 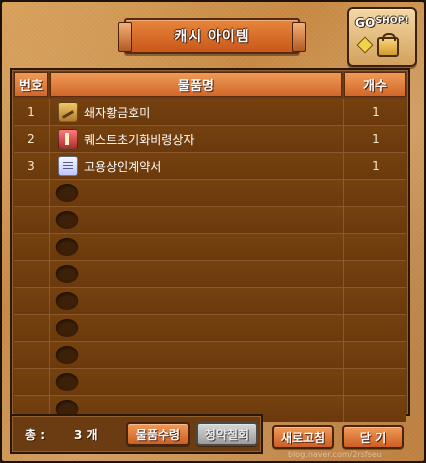 I want to click on star-icon, so click(x=365, y=45).